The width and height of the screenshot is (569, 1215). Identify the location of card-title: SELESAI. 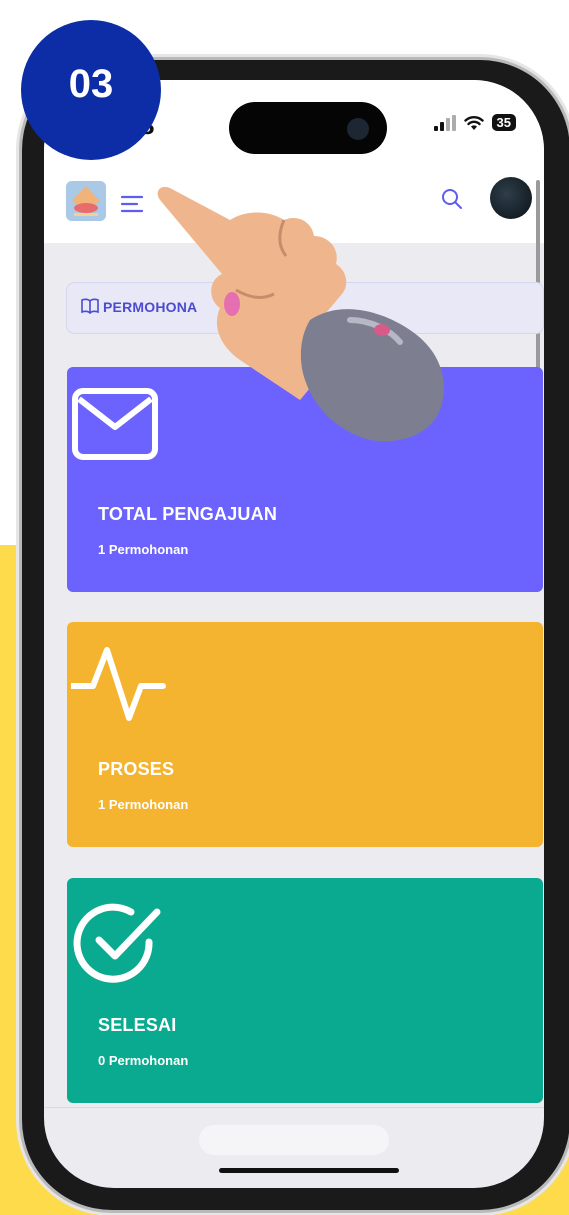
(137, 1025).